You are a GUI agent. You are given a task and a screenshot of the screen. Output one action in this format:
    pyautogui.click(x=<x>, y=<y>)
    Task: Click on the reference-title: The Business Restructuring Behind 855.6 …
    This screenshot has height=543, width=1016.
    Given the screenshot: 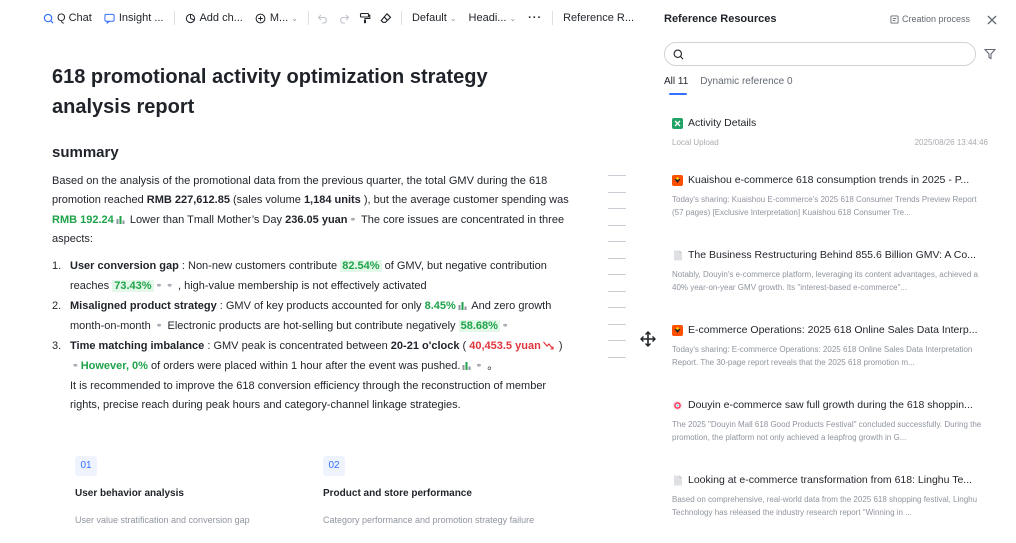 What is the action you would take?
    pyautogui.click(x=832, y=255)
    